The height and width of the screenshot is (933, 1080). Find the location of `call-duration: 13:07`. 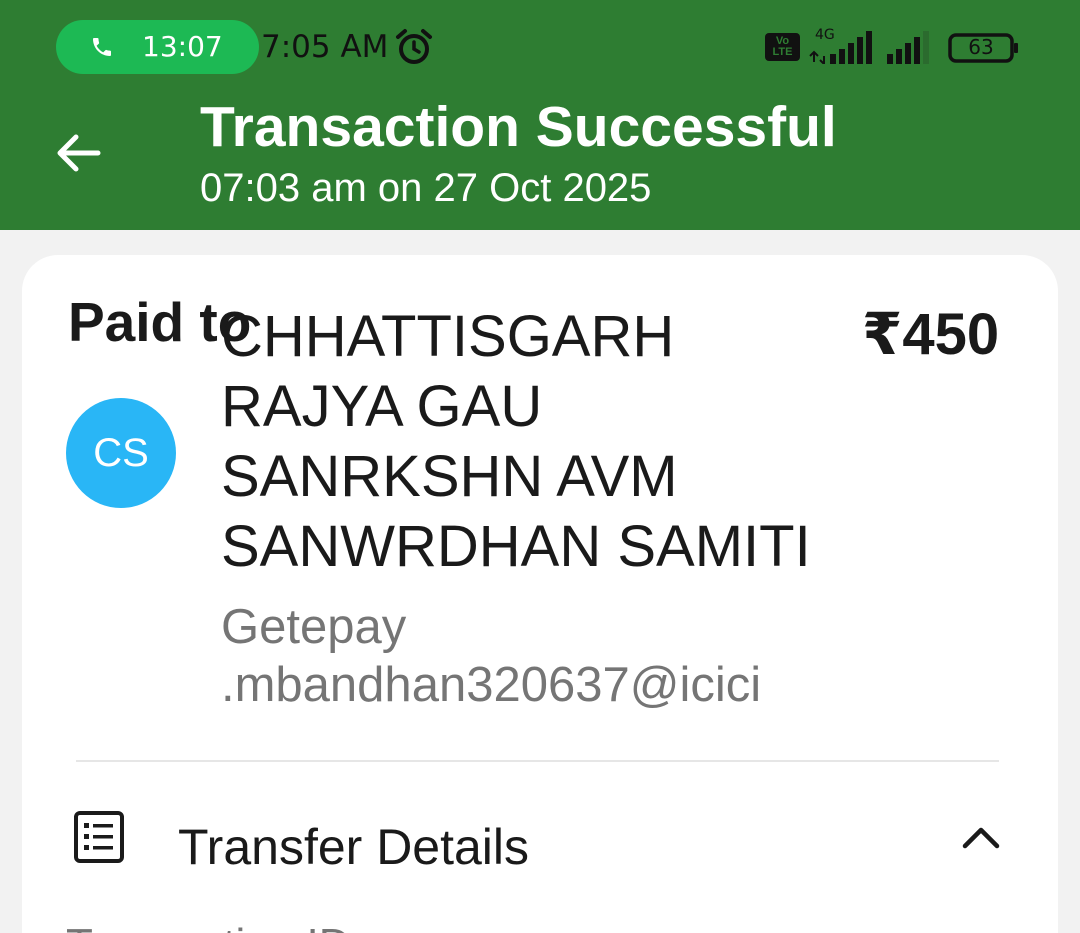

call-duration: 13:07 is located at coordinates (182, 46).